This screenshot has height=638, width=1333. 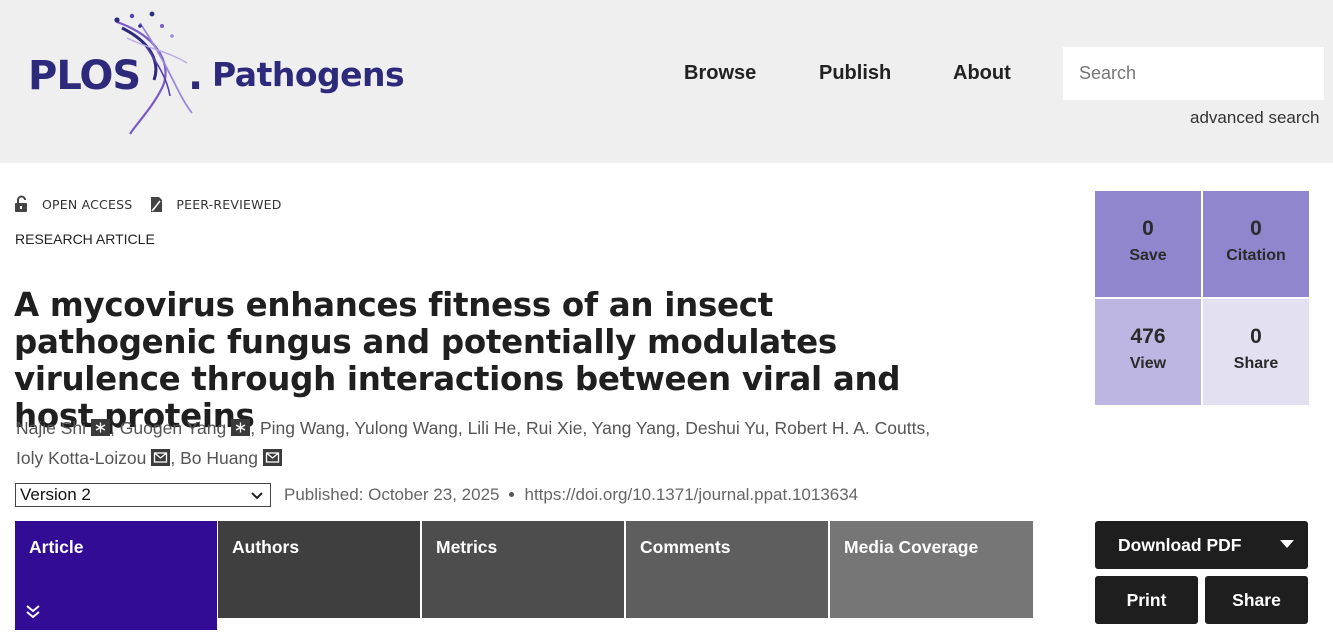 What do you see at coordinates (855, 73) in the screenshot?
I see `nav-publish: Publish` at bounding box center [855, 73].